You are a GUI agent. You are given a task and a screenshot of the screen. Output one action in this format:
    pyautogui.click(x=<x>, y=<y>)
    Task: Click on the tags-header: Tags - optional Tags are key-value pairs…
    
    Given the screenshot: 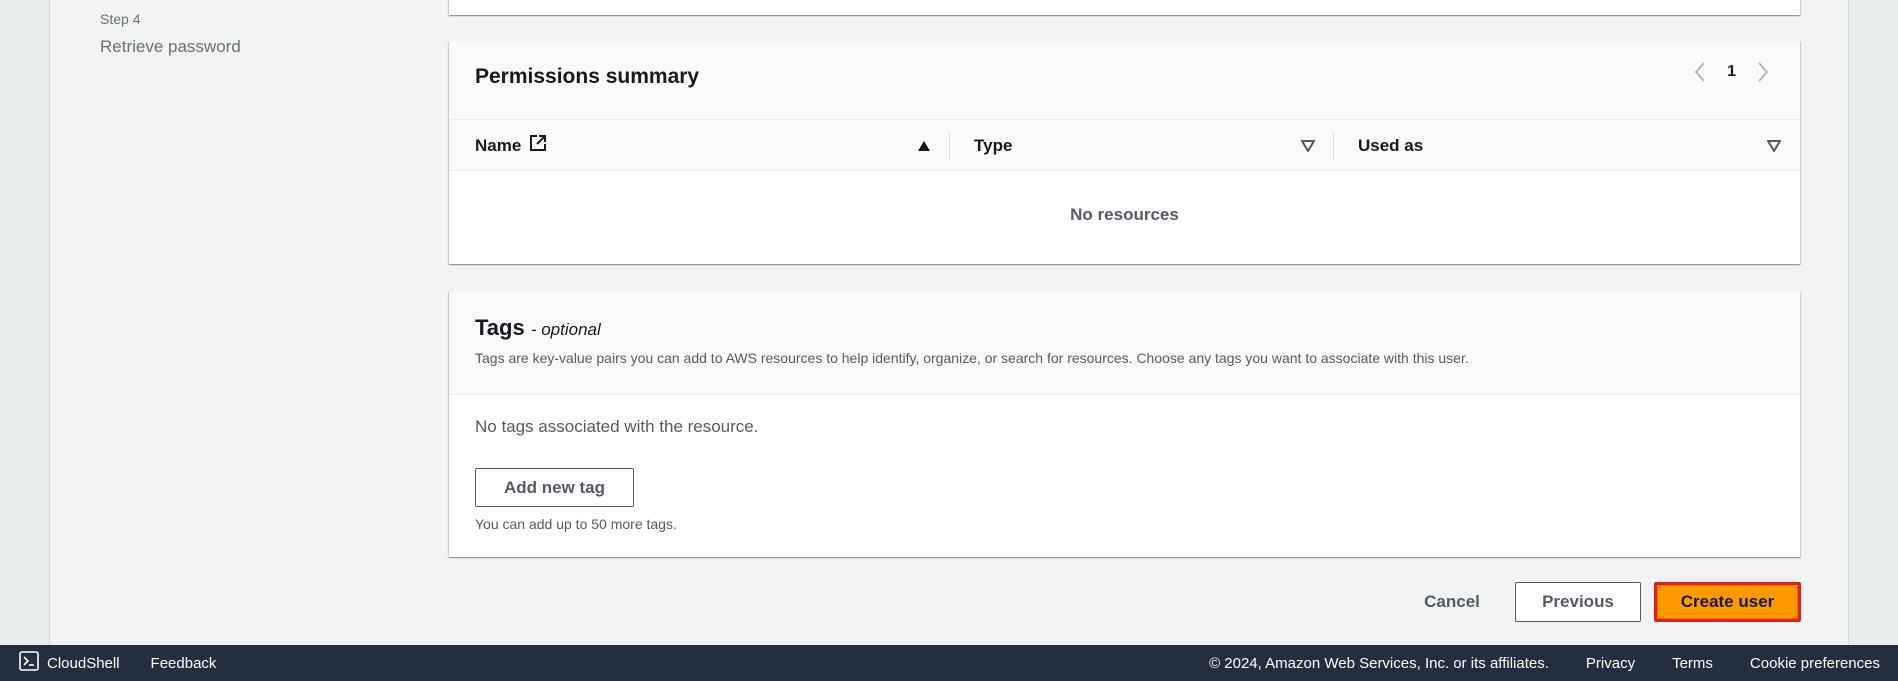 What is the action you would take?
    pyautogui.click(x=1124, y=343)
    